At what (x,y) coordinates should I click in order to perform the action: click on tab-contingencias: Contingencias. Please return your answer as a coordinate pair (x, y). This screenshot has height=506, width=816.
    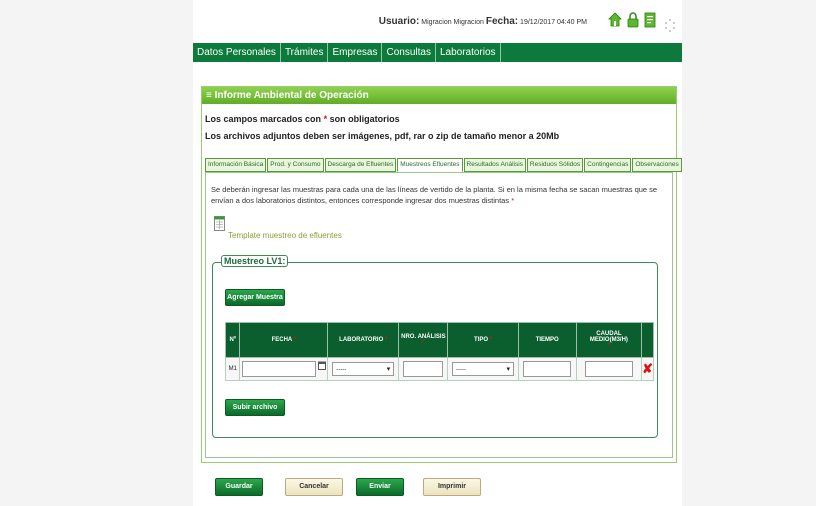
    Looking at the image, I should click on (608, 165).